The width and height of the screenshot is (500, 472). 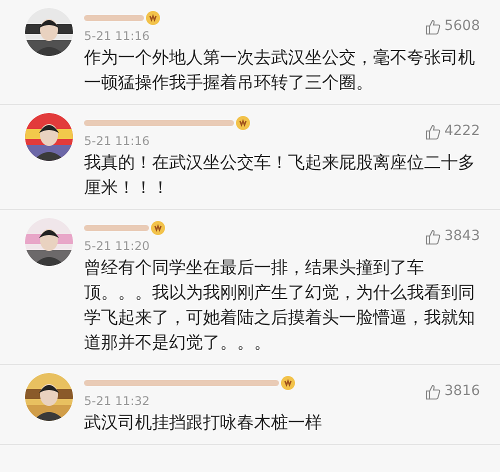 I want to click on comment-time: 5-21 11:20, so click(x=117, y=246).